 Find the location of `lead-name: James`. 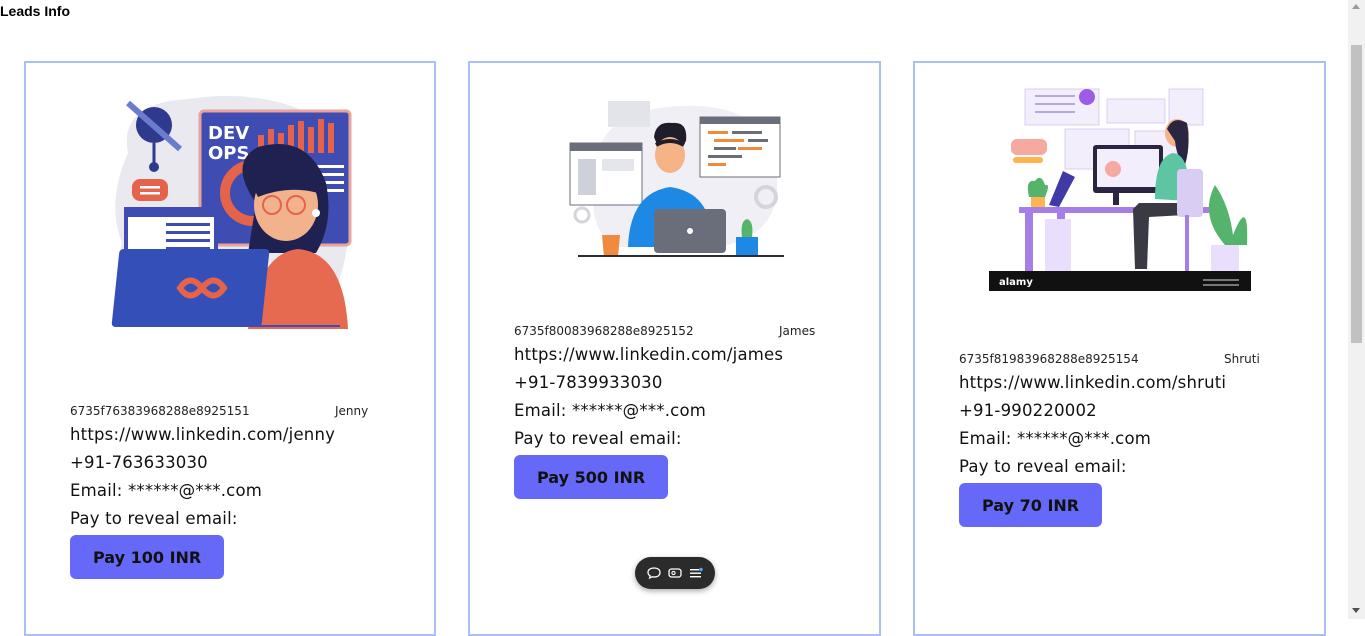

lead-name: James is located at coordinates (797, 331).